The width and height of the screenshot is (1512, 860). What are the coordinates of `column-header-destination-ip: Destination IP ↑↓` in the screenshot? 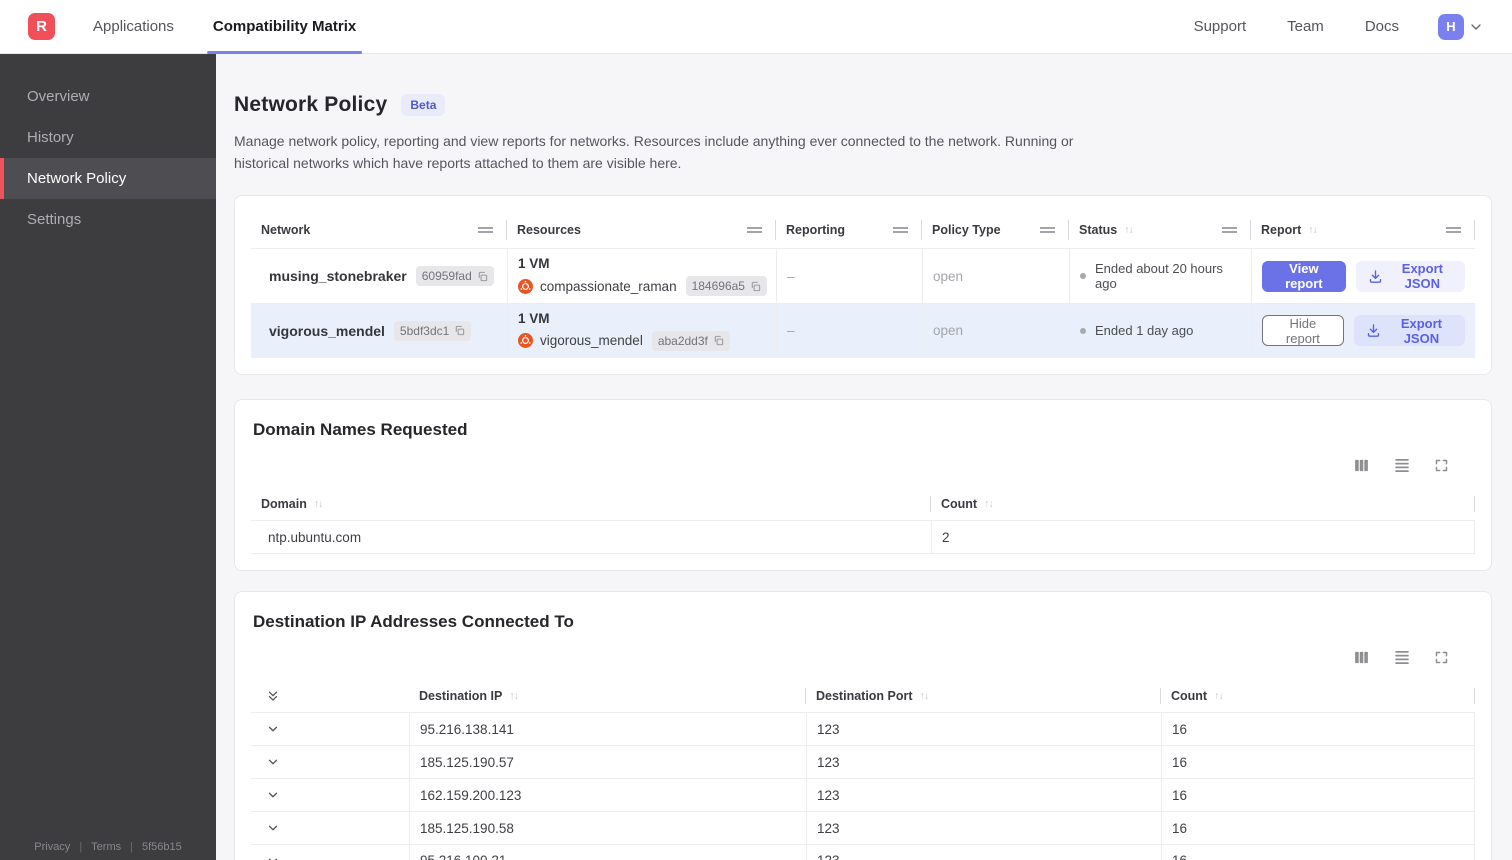 It's located at (607, 696).